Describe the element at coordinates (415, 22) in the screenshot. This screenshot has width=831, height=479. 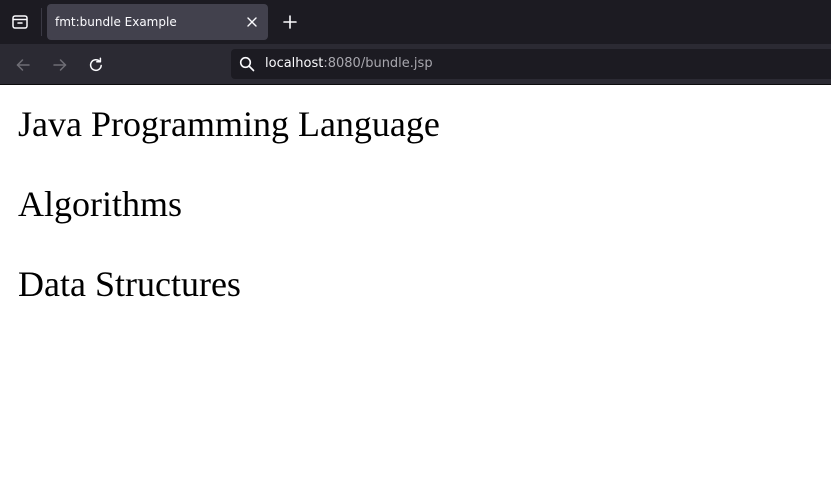
I see `tab-strip: fmt:bundle Example` at that location.